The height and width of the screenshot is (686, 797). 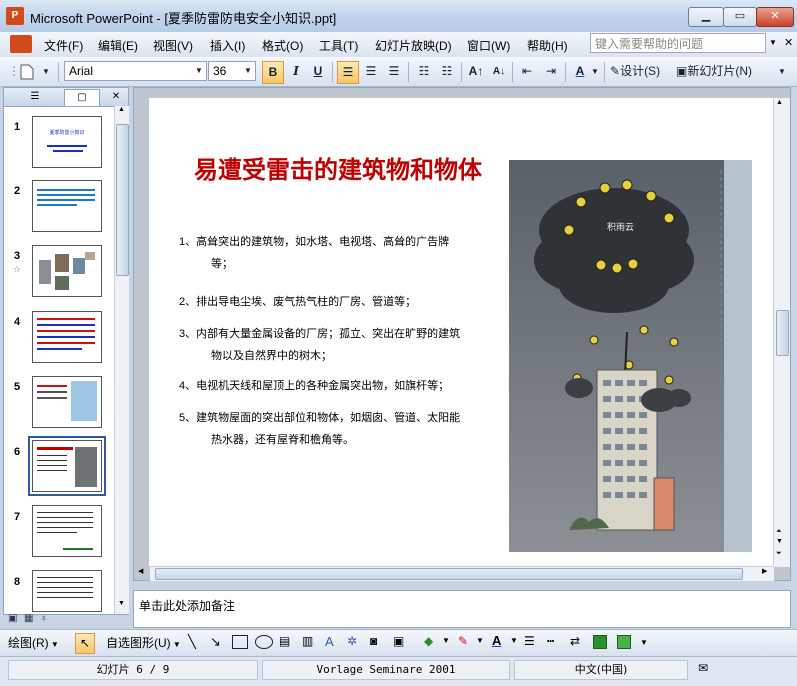 What do you see at coordinates (338, 45) in the screenshot?
I see `menu-tools: 工具(T)` at bounding box center [338, 45].